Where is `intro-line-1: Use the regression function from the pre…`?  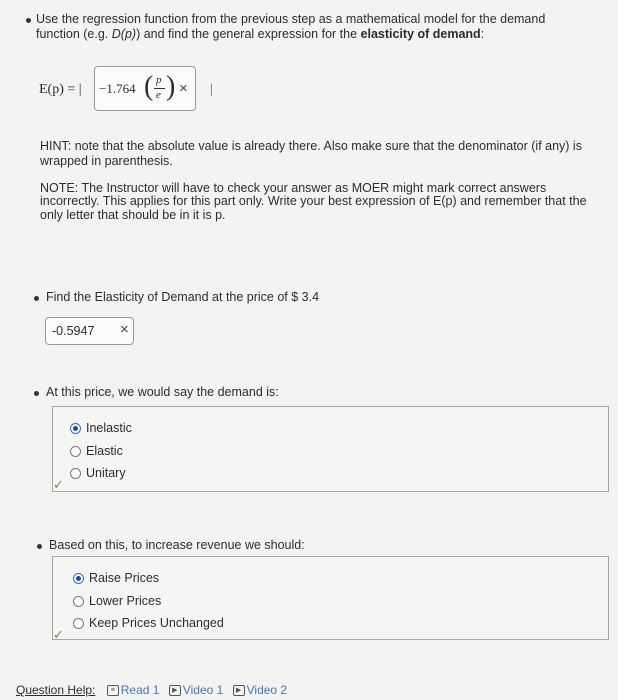 intro-line-1: Use the regression function from the pre… is located at coordinates (291, 19).